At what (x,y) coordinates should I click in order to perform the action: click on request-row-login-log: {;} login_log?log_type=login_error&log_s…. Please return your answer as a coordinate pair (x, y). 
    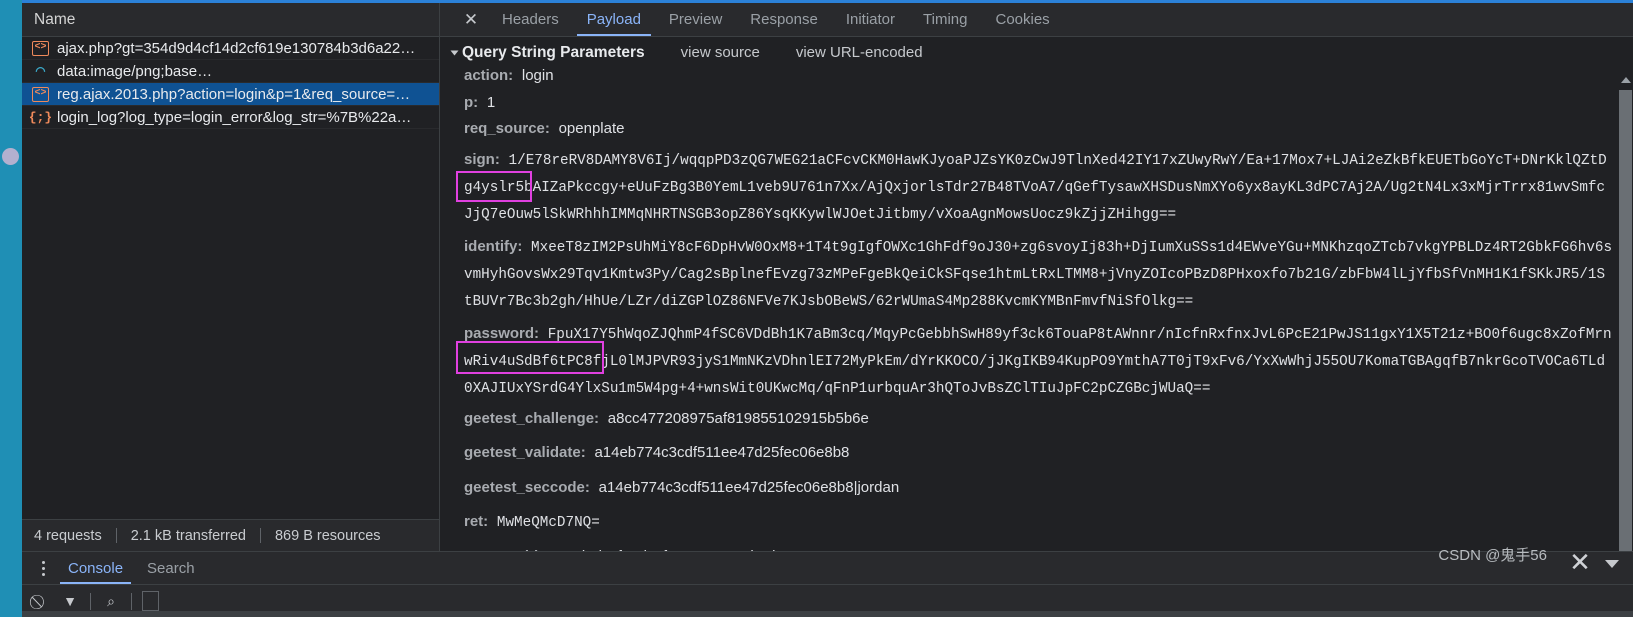
    Looking at the image, I should click on (230, 117).